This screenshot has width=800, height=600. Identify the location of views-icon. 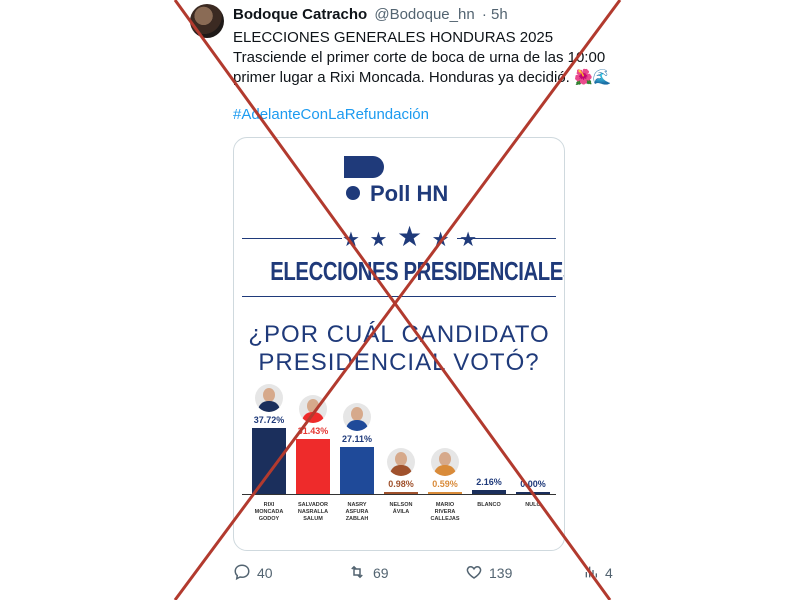
(591, 572).